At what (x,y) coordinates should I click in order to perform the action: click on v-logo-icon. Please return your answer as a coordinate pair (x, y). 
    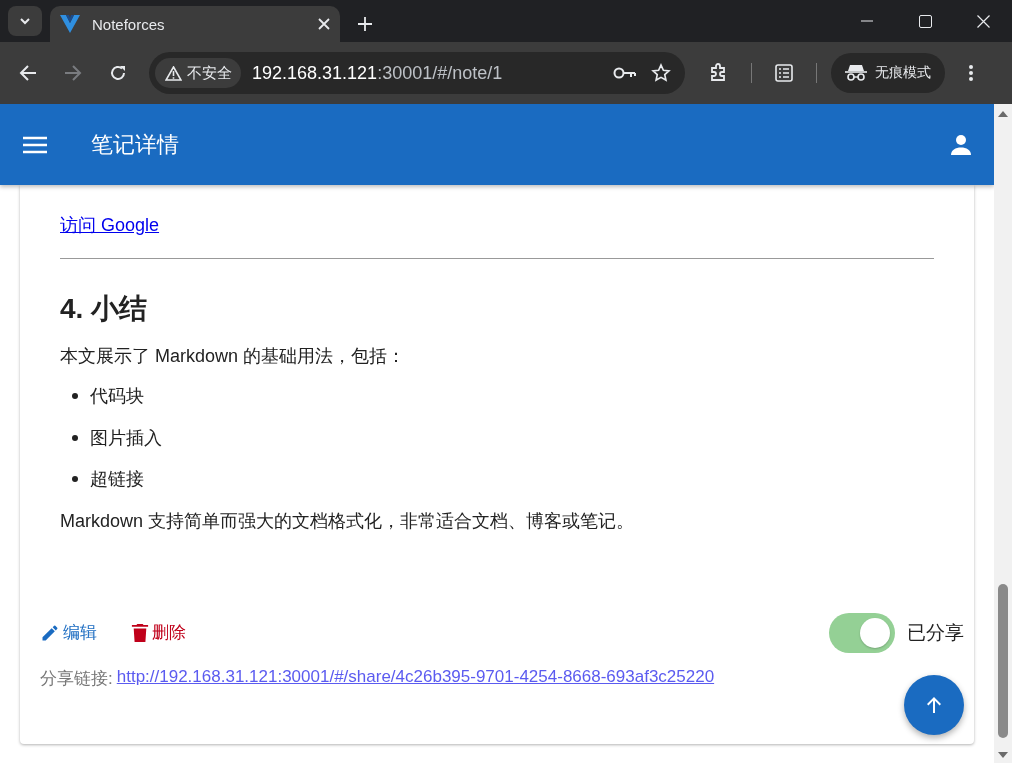
    Looking at the image, I should click on (70, 24).